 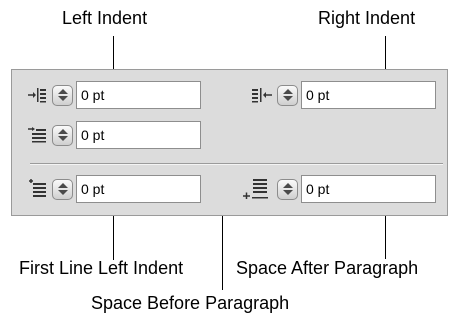 What do you see at coordinates (256, 189) in the screenshot?
I see `space-after-icon` at bounding box center [256, 189].